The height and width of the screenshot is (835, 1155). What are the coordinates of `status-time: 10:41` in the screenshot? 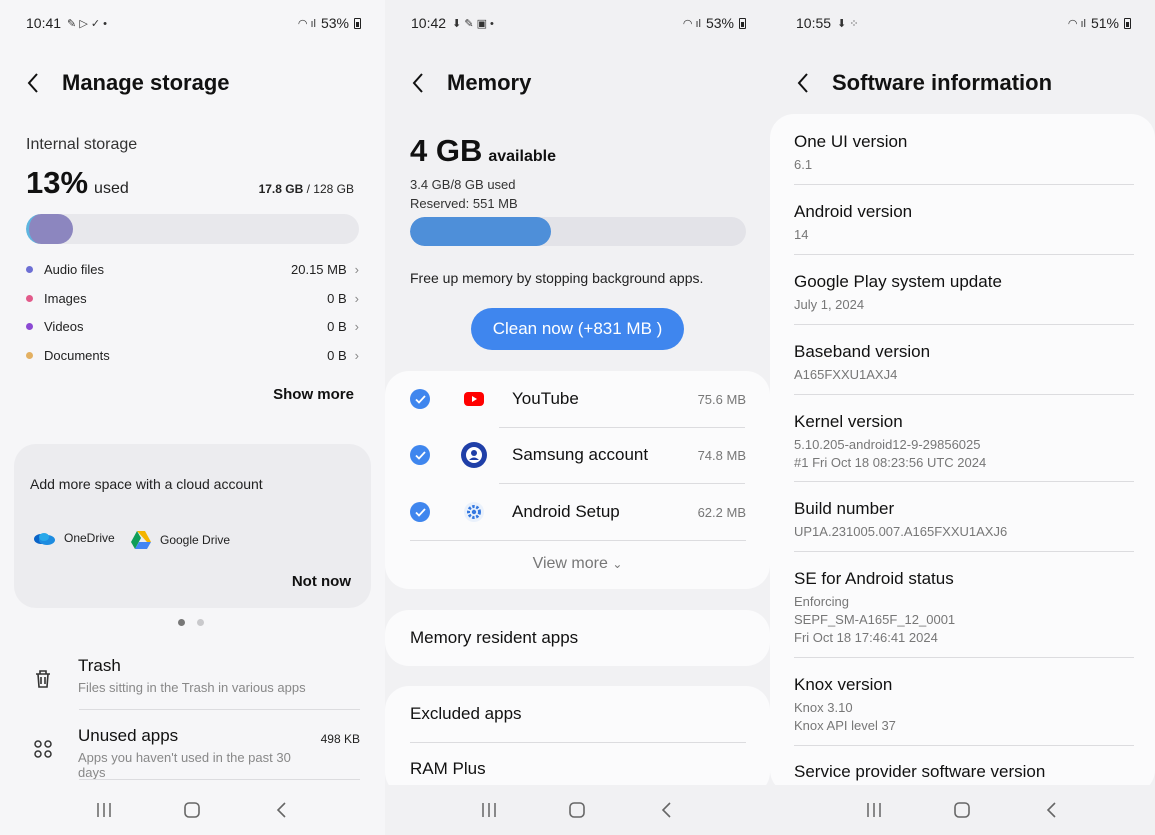 It's located at (44, 23).